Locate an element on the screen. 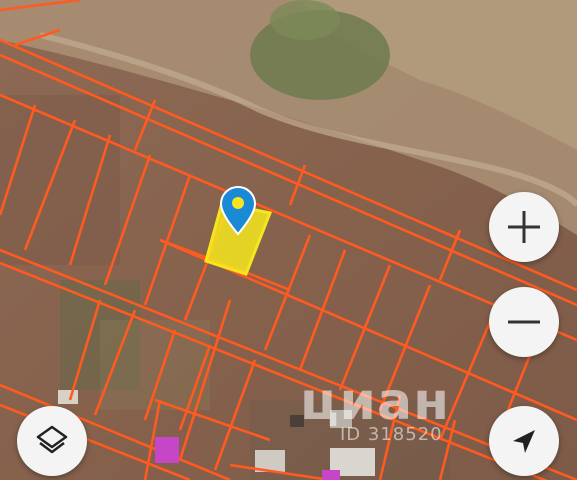 This screenshot has height=480, width=577. watermark-code: ID 318520 is located at coordinates (391, 434).